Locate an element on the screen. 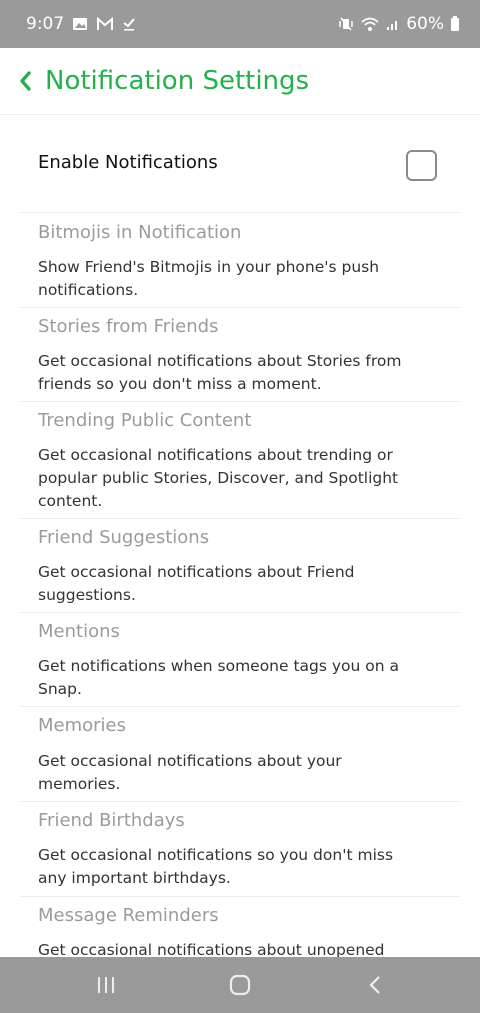 The height and width of the screenshot is (1013, 480). navigation-bar is located at coordinates (240, 985).